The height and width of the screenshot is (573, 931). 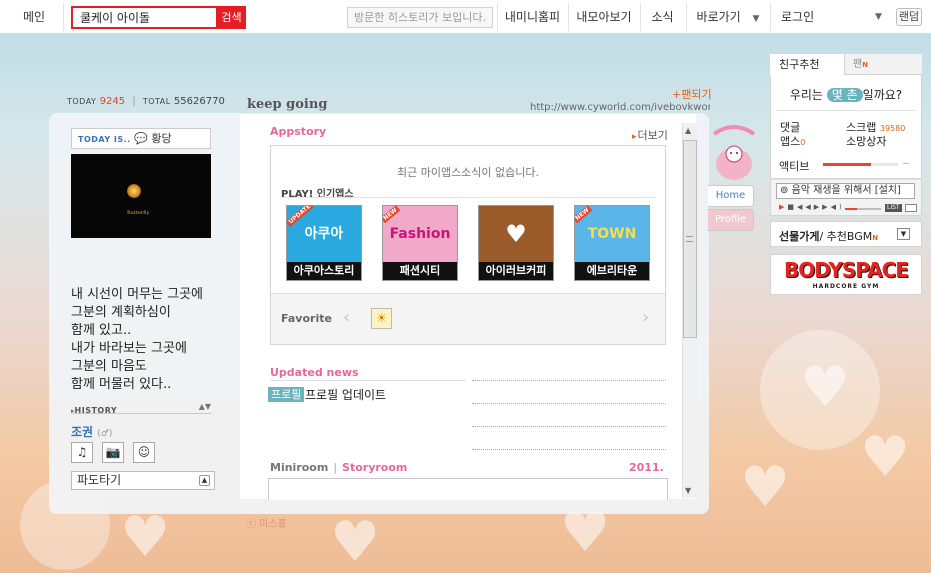 I want to click on app-every-town: TOWN NEW 에브리타운, so click(x=612, y=243).